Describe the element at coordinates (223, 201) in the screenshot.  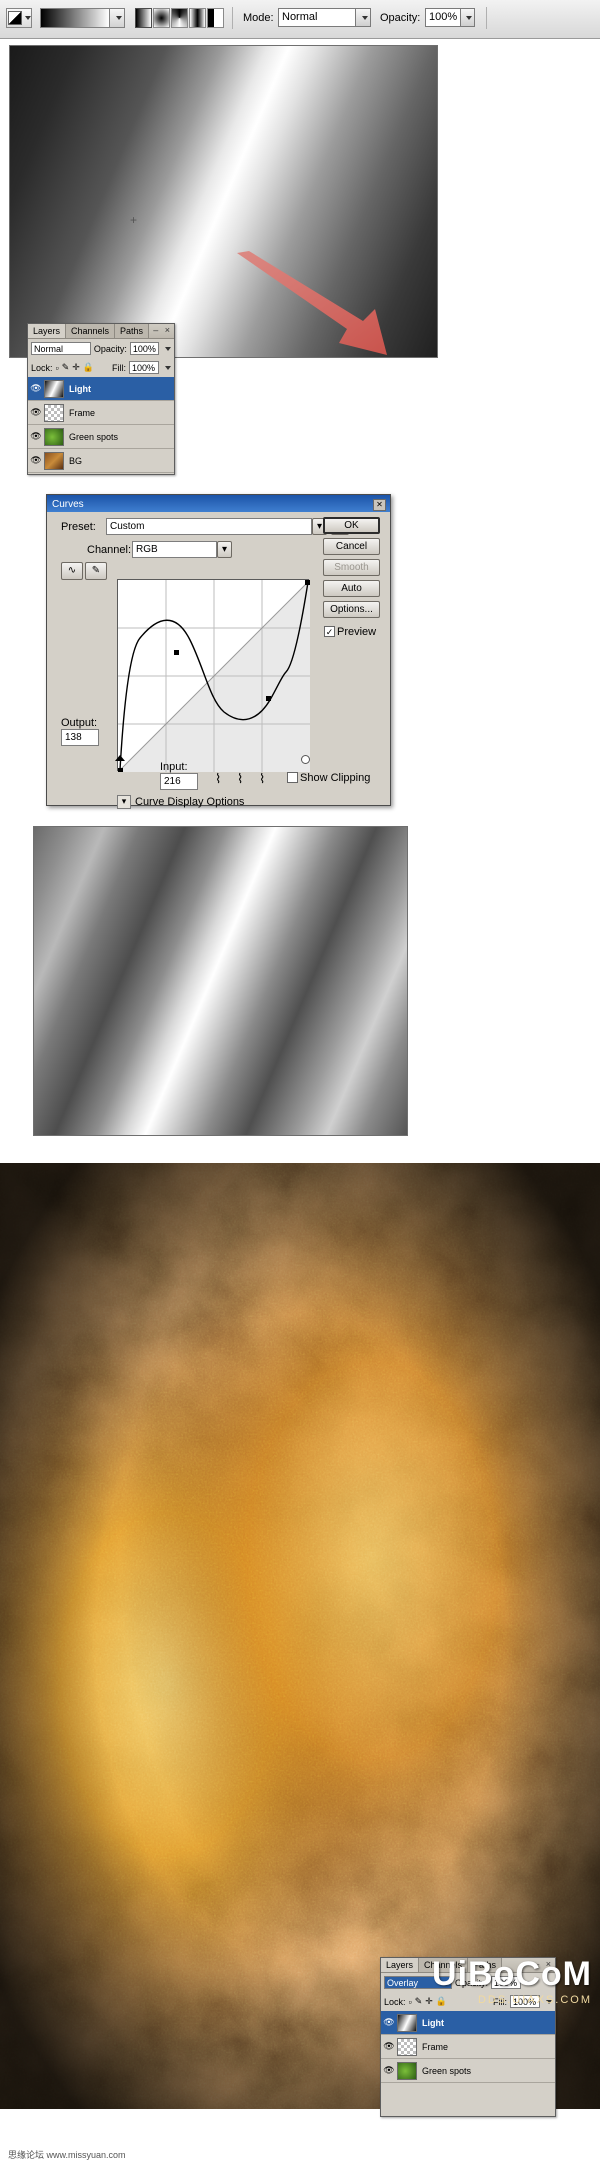
I see `document-canvas-gradient: +` at that location.